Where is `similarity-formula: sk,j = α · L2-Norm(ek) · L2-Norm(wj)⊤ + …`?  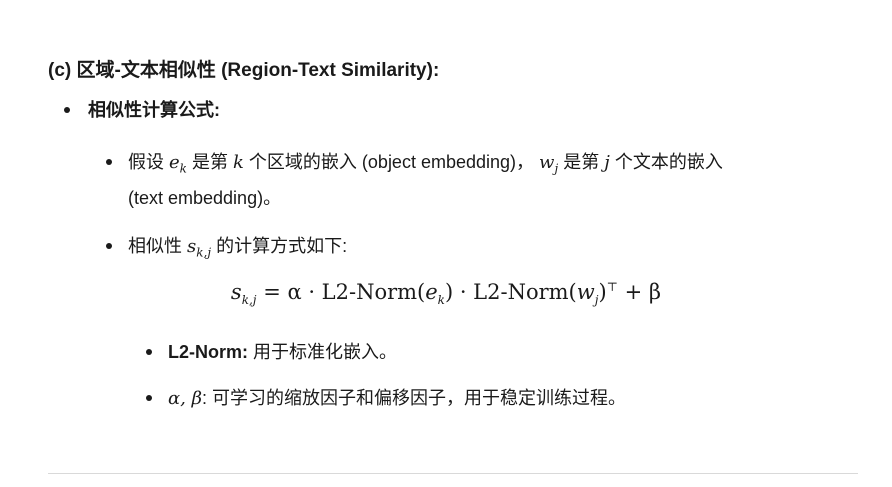
similarity-formula: sk,j = α · L2-Norm(ek) · L2-Norm(wj)⊤ + … is located at coordinates (446, 293).